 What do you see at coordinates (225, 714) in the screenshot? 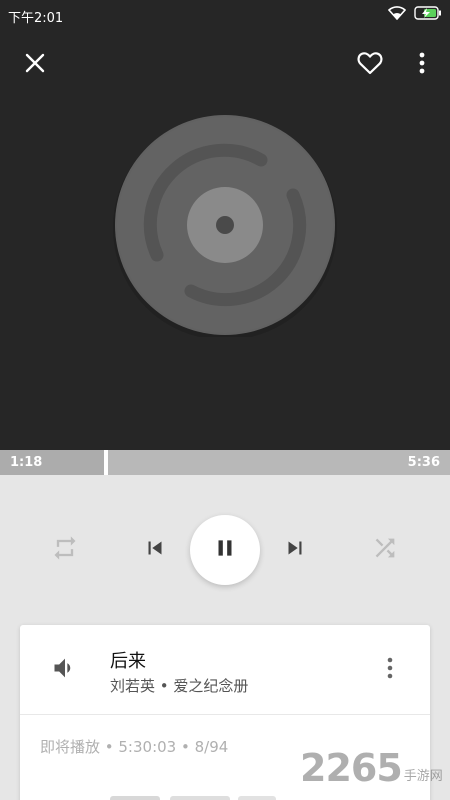
I see `card-divider` at bounding box center [225, 714].